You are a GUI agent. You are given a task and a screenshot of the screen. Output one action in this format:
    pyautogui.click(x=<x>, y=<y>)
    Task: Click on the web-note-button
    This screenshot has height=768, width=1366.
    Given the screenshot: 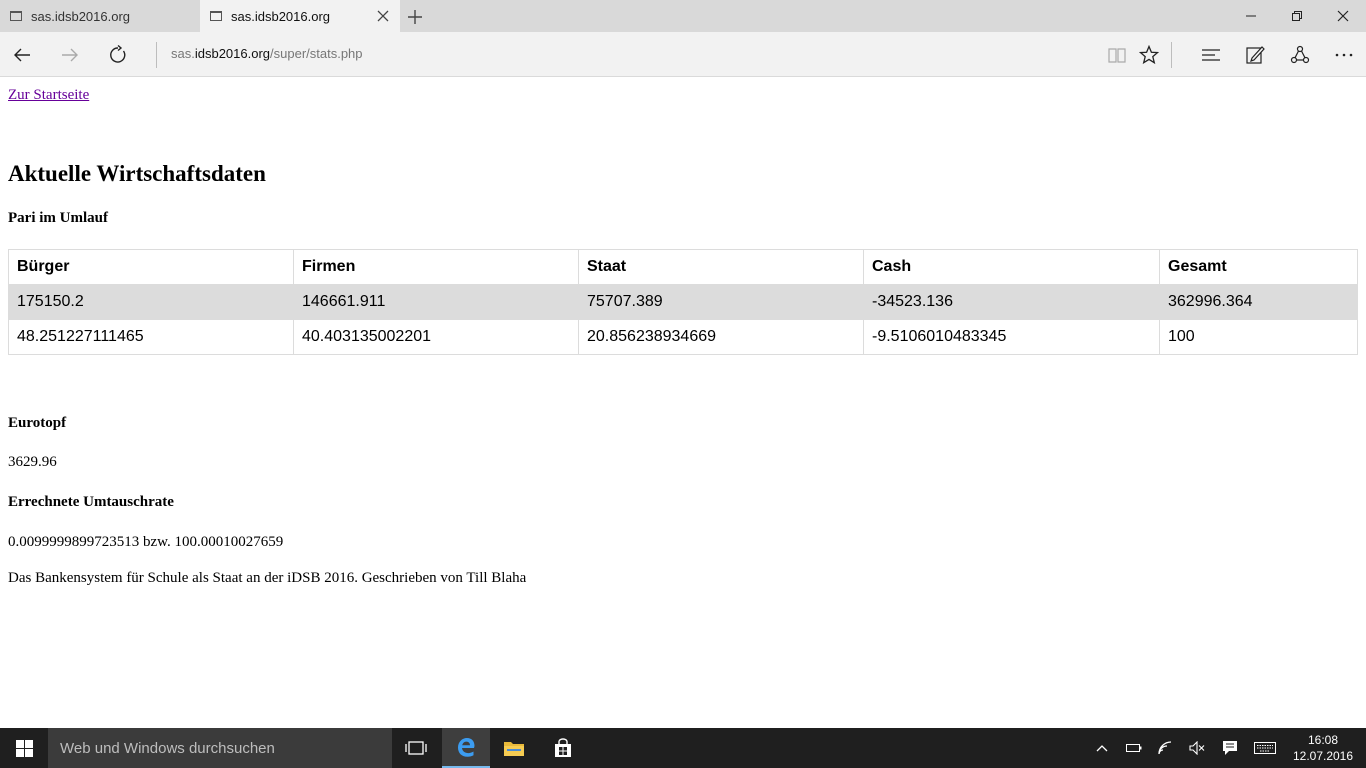 What is the action you would take?
    pyautogui.click(x=1255, y=55)
    